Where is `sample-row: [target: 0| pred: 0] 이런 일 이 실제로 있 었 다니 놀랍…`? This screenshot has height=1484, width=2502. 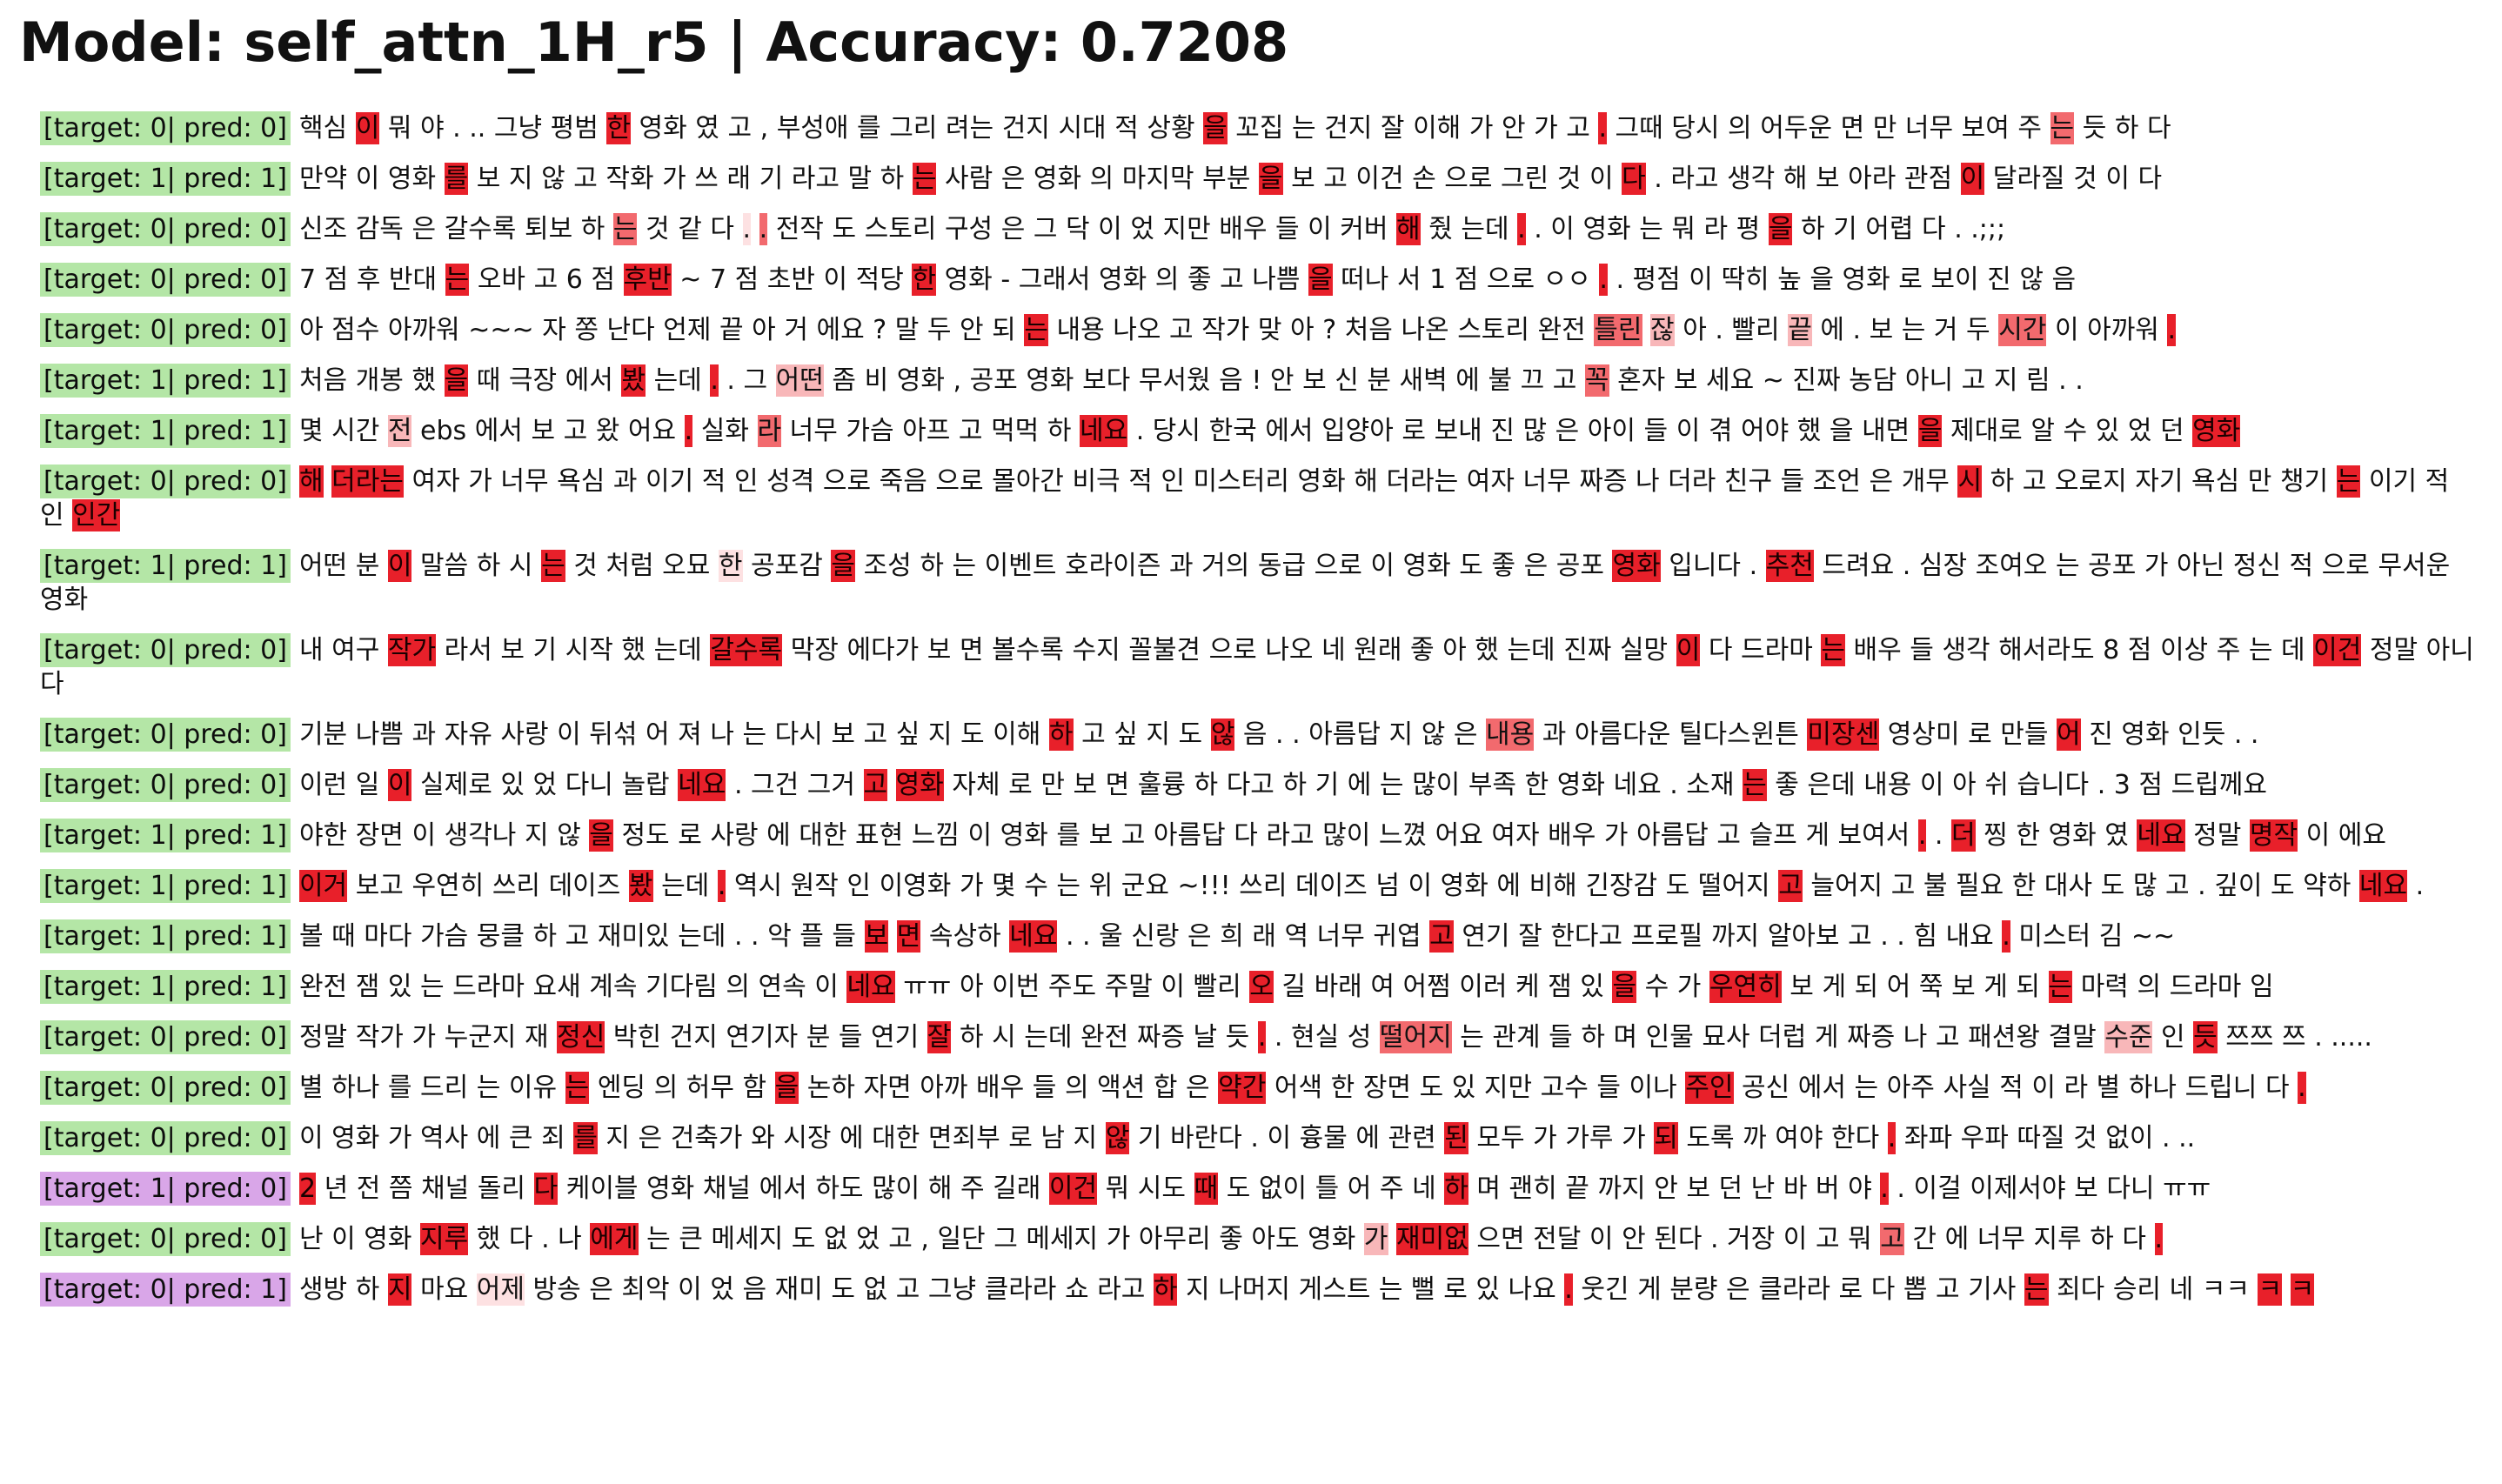 sample-row: [target: 0| pred: 0] 이런 일 이 실제로 있 었 다니 놀랍… is located at coordinates (1258, 785).